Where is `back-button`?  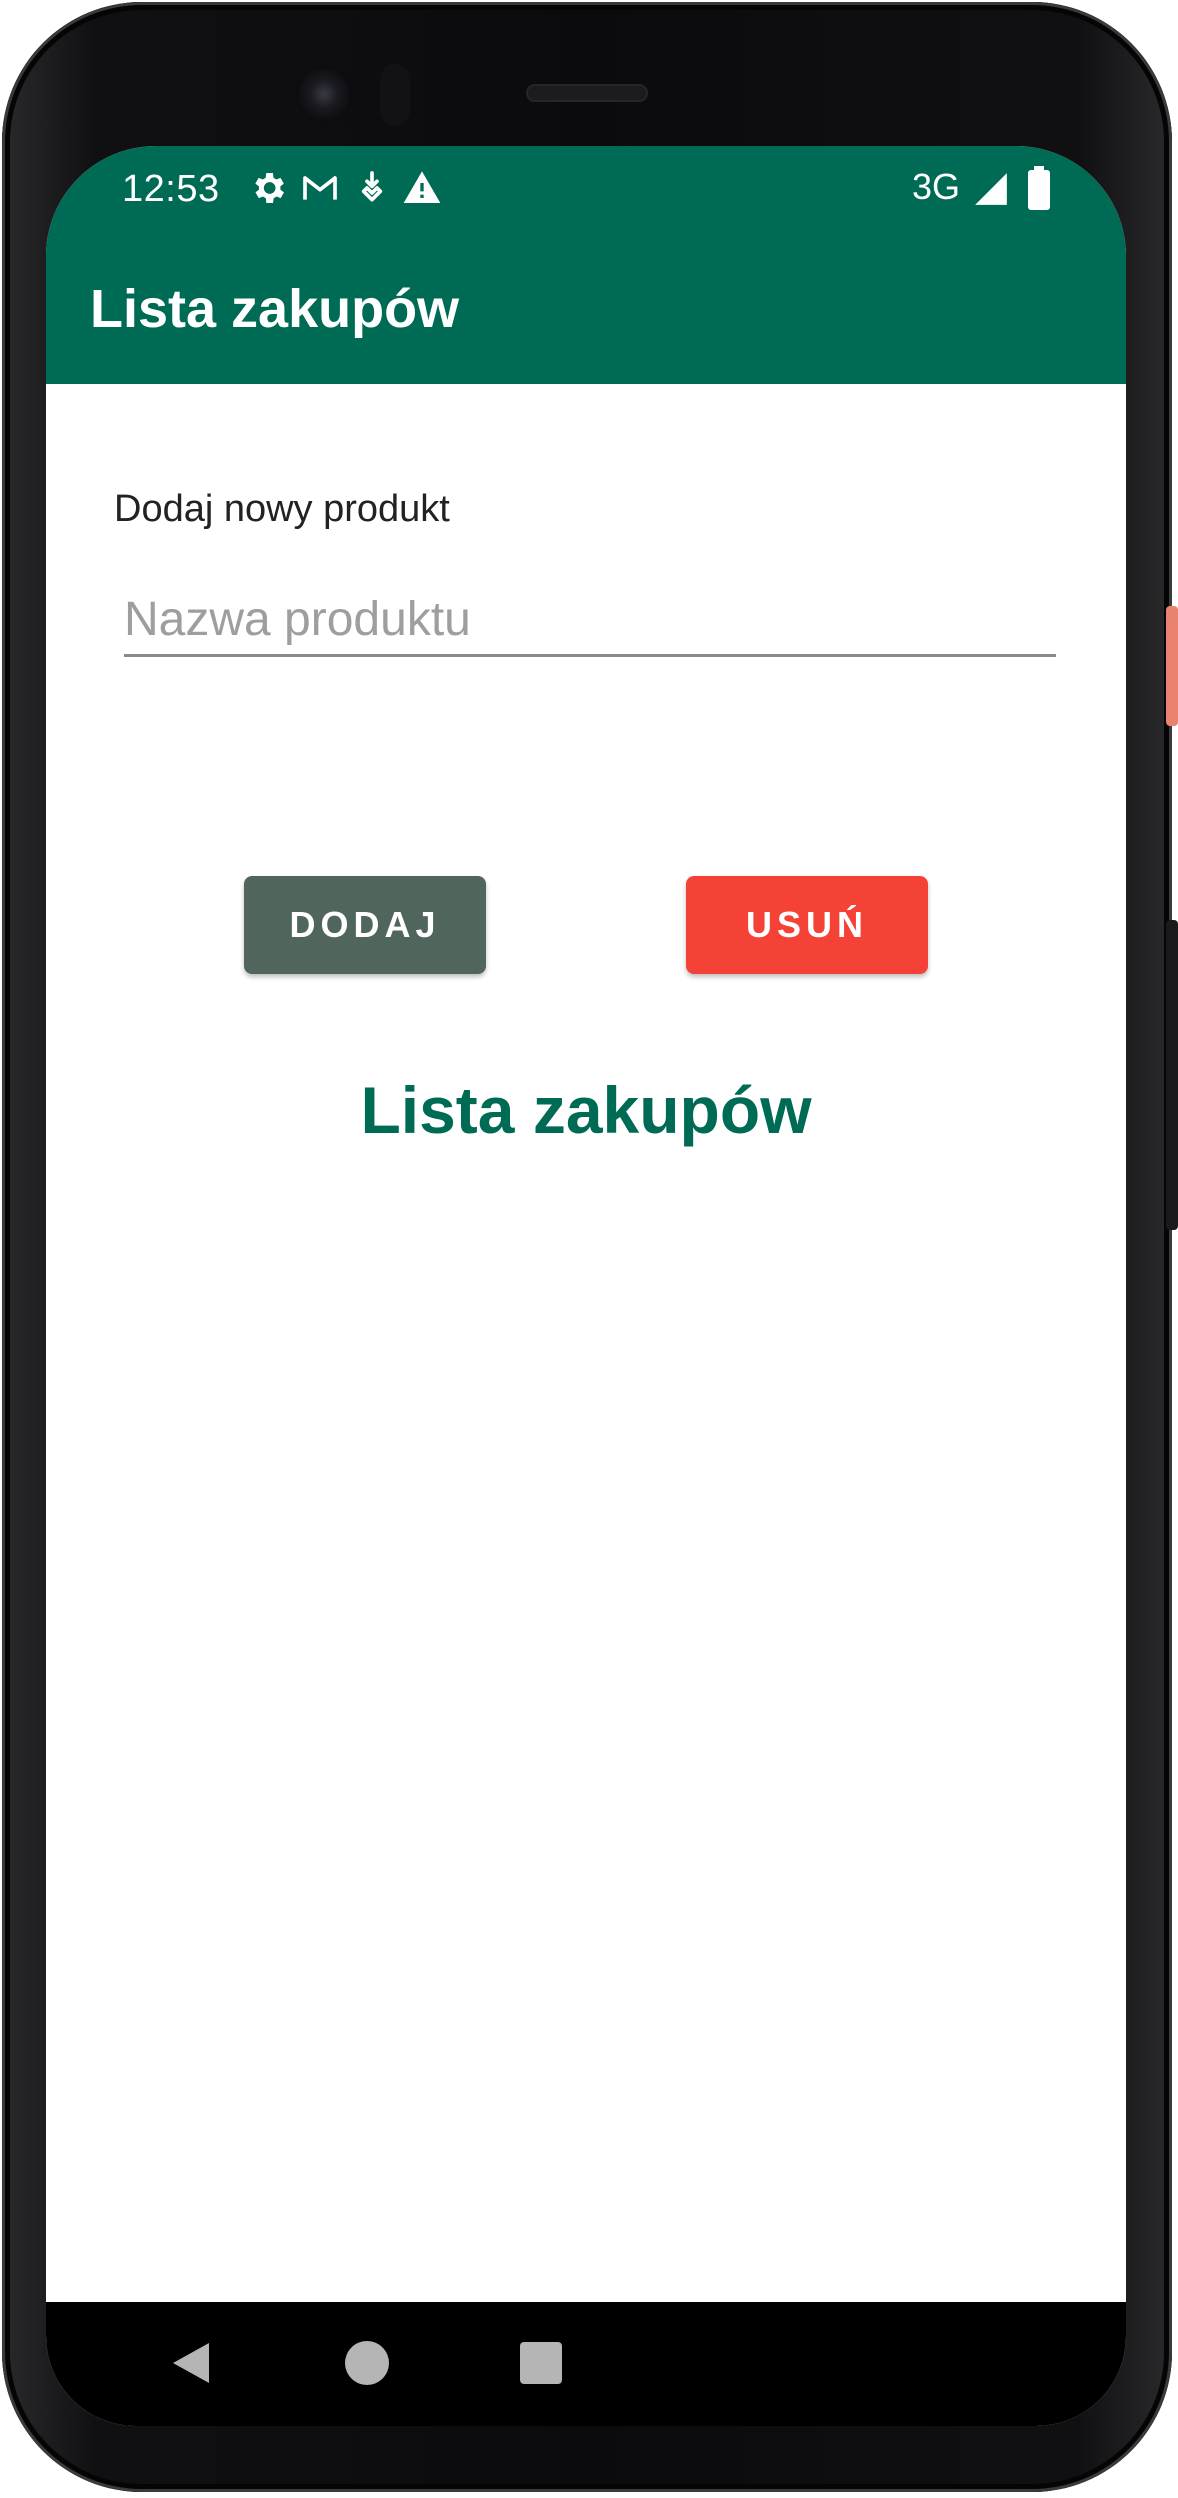
back-button is located at coordinates (191, 2365).